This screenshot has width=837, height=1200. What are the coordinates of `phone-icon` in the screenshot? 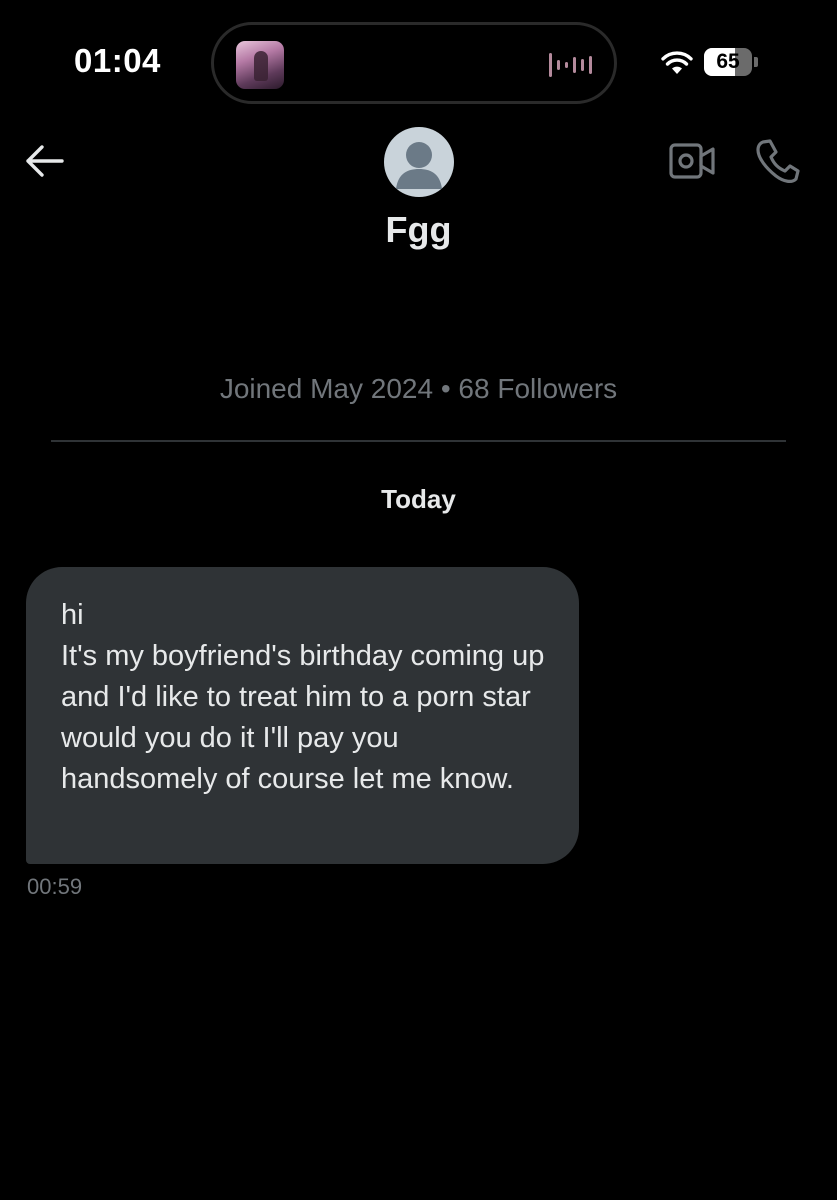 It's located at (777, 161).